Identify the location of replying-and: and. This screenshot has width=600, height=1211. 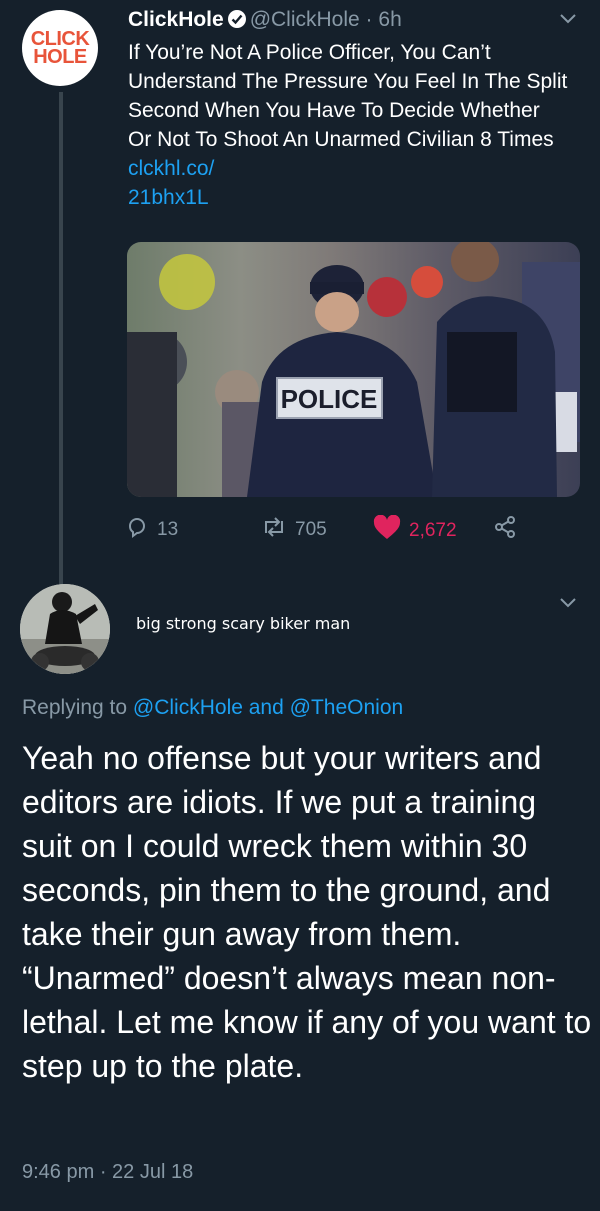
(266, 707).